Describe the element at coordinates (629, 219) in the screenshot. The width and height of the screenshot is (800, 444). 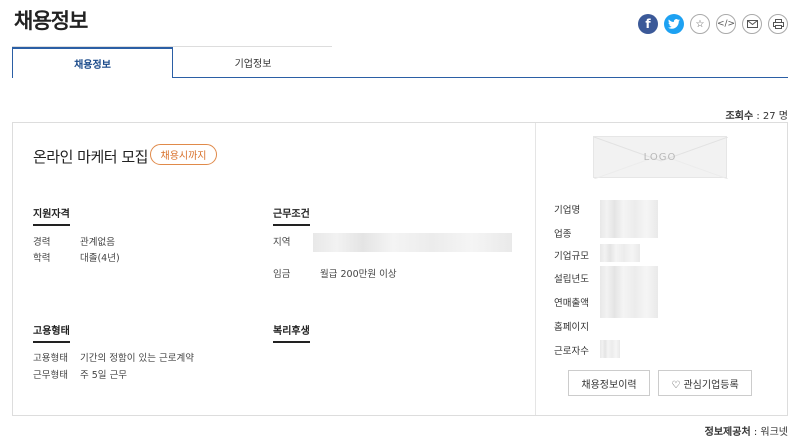
I see `company-info-redacted` at that location.